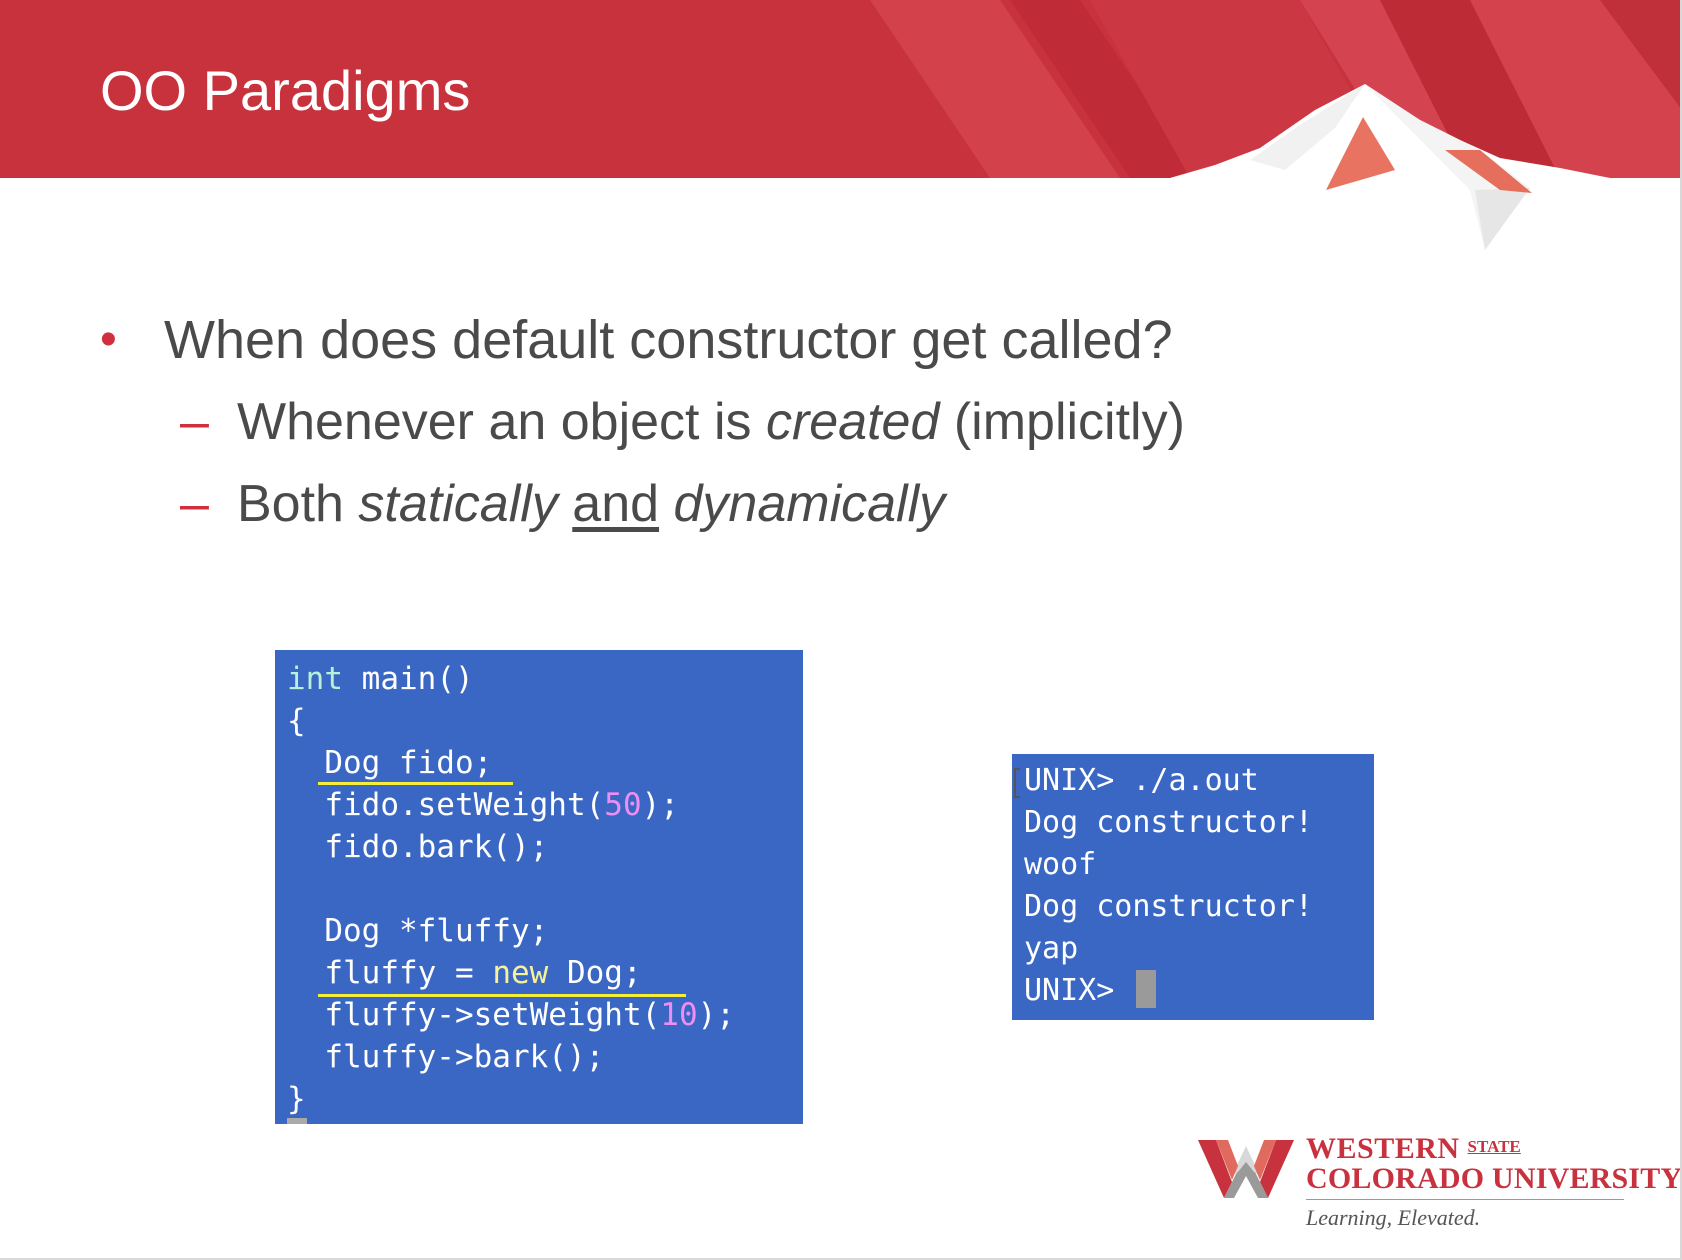 The image size is (1682, 1260). I want to click on w-mountain-logo-icon, so click(1246, 1169).